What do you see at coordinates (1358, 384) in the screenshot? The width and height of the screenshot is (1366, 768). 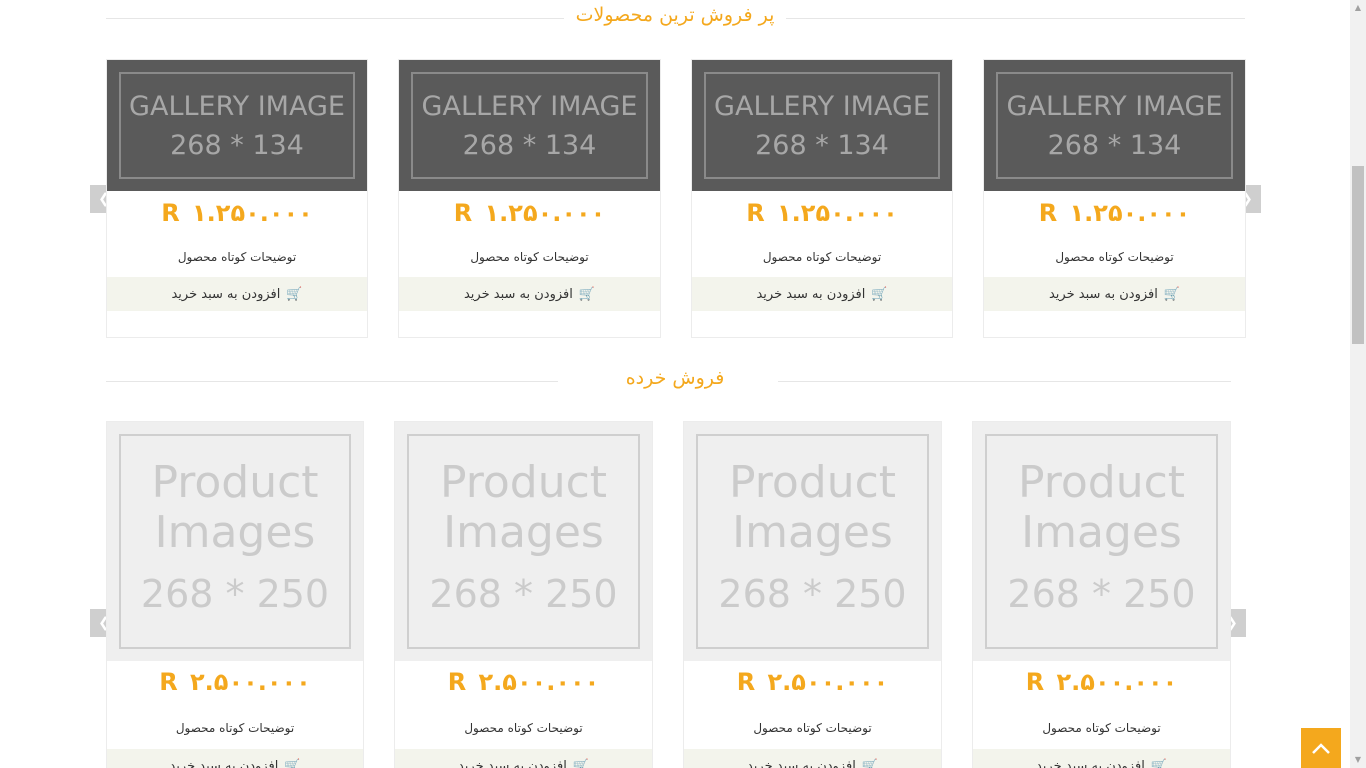 I see `page-scrollbar: ▲ ▼` at bounding box center [1358, 384].